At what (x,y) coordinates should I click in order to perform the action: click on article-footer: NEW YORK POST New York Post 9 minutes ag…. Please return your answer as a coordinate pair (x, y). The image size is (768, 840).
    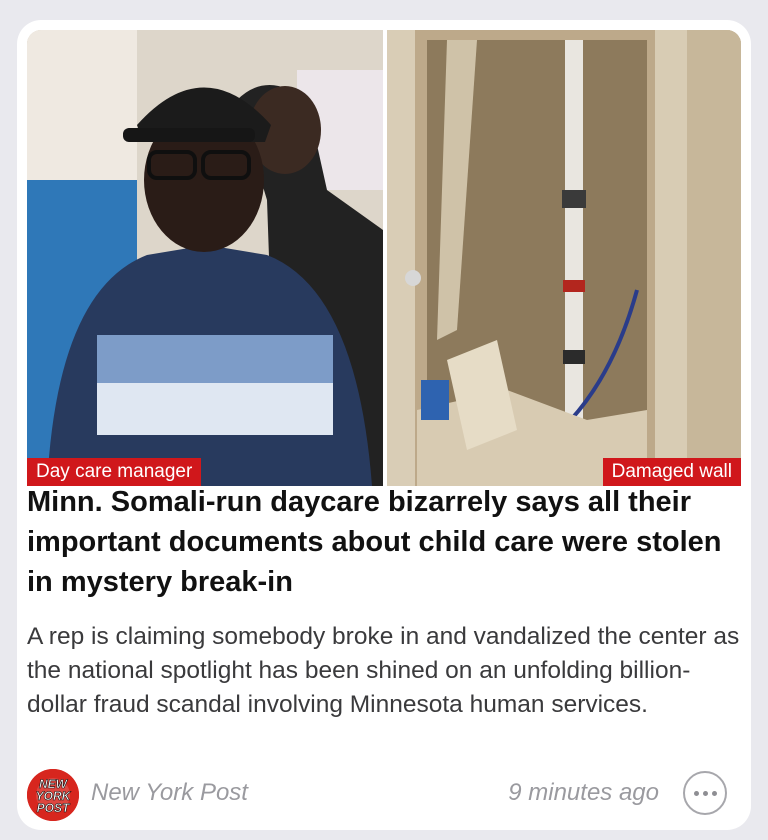
    Looking at the image, I should click on (384, 795).